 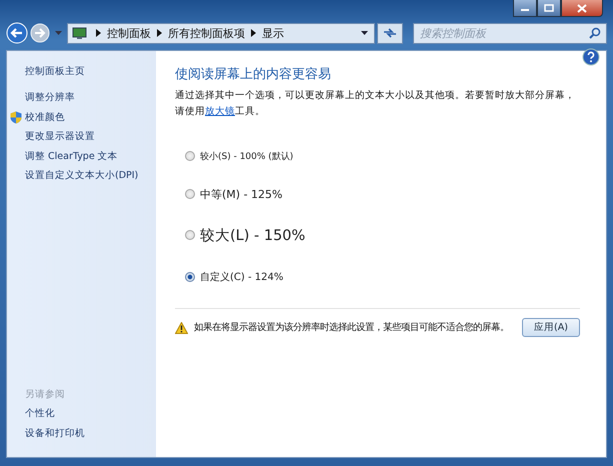 I want to click on refresh-icon, so click(x=390, y=33).